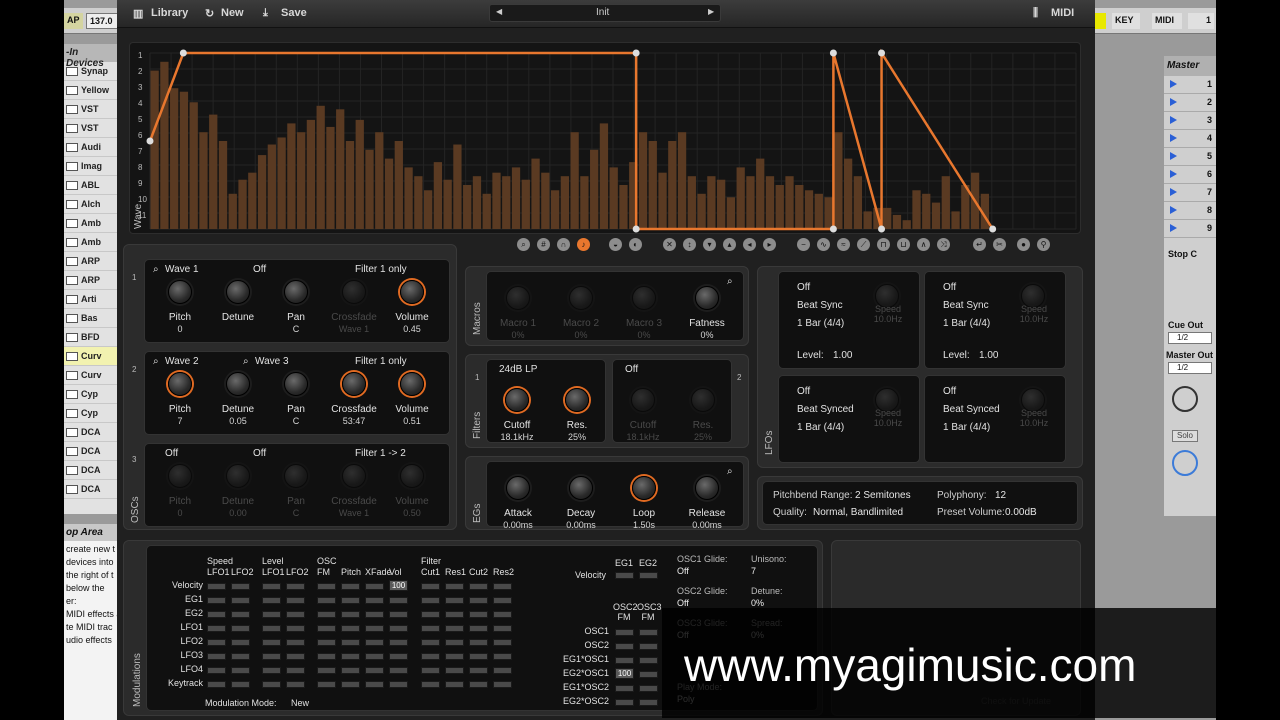 The height and width of the screenshot is (720, 1280). What do you see at coordinates (543, 244) in the screenshot?
I see `grid-icon: #` at bounding box center [543, 244].